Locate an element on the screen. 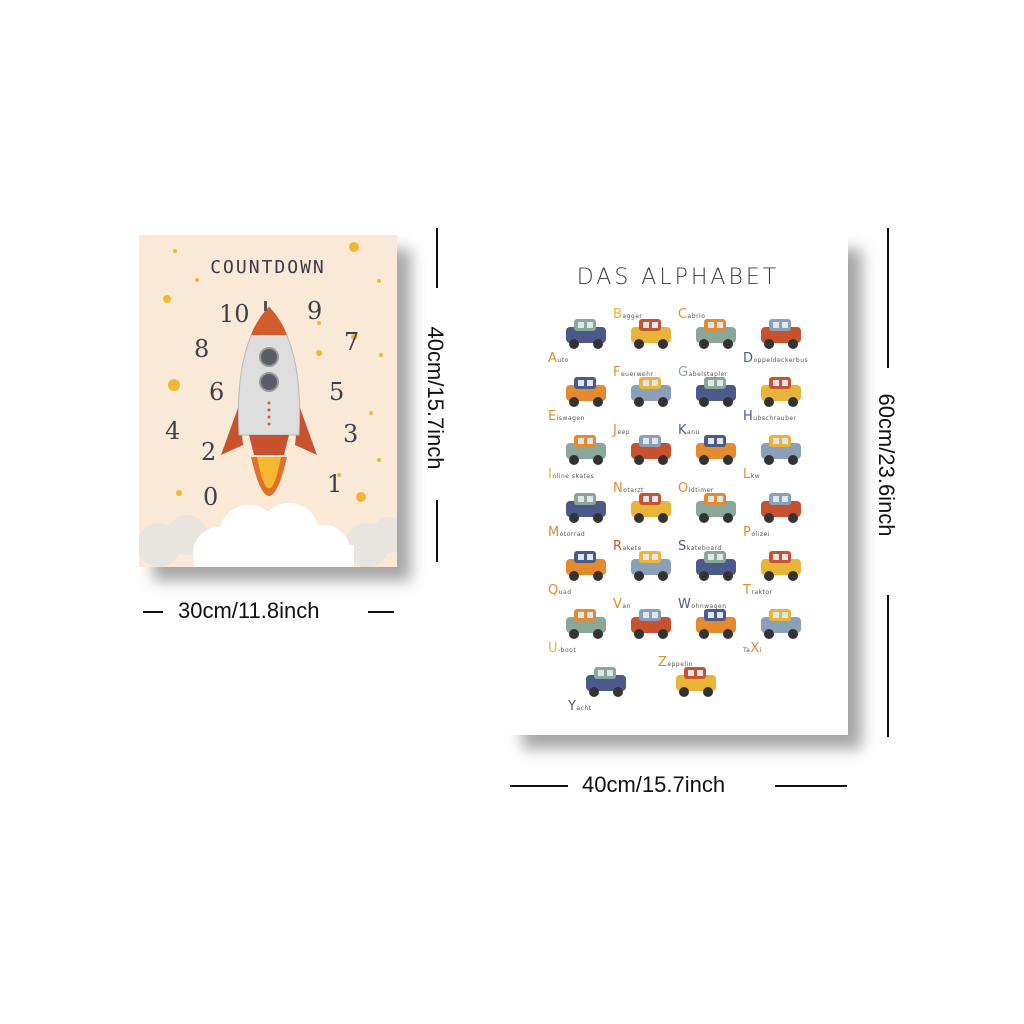 The image size is (1024, 1024). alphabet-letter: D is located at coordinates (748, 358).